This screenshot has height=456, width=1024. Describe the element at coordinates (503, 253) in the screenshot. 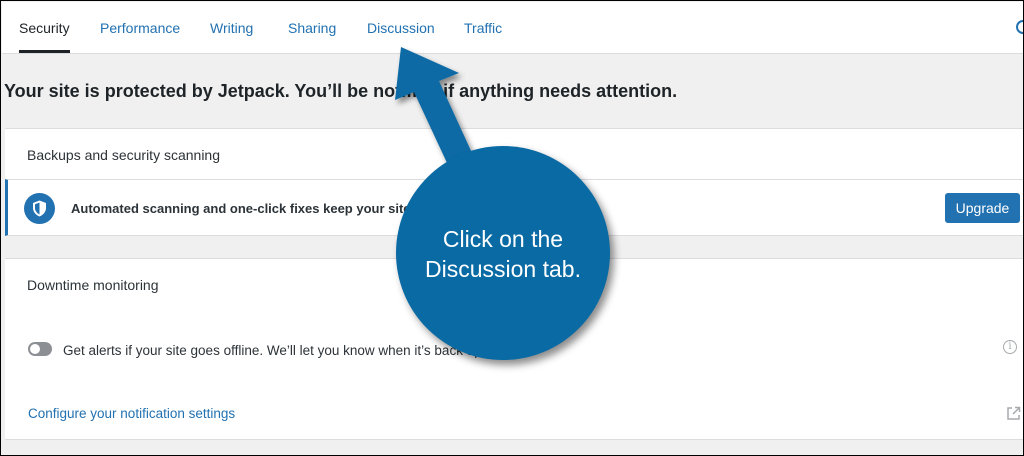

I see `instruction-callout: Click on the Discussion tab.` at that location.